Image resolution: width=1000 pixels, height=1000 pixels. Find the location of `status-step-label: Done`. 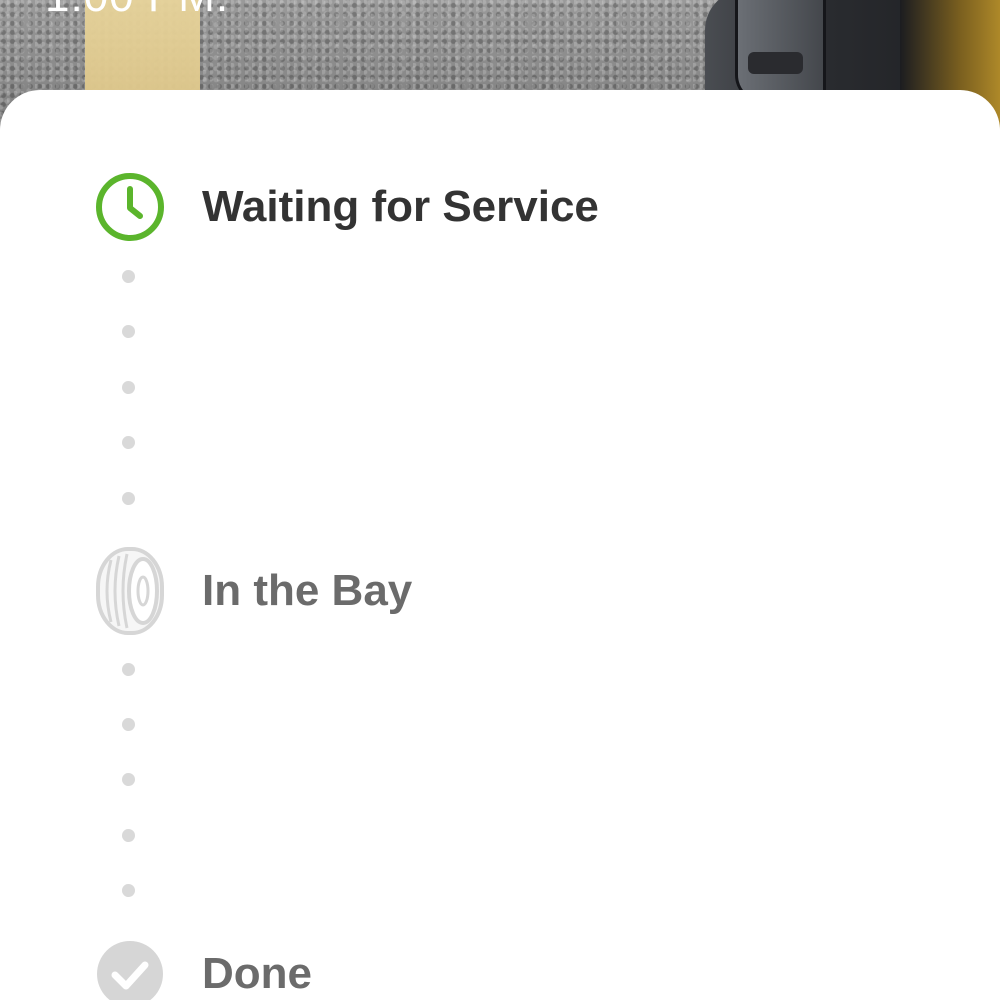

status-step-label: Done is located at coordinates (257, 973).